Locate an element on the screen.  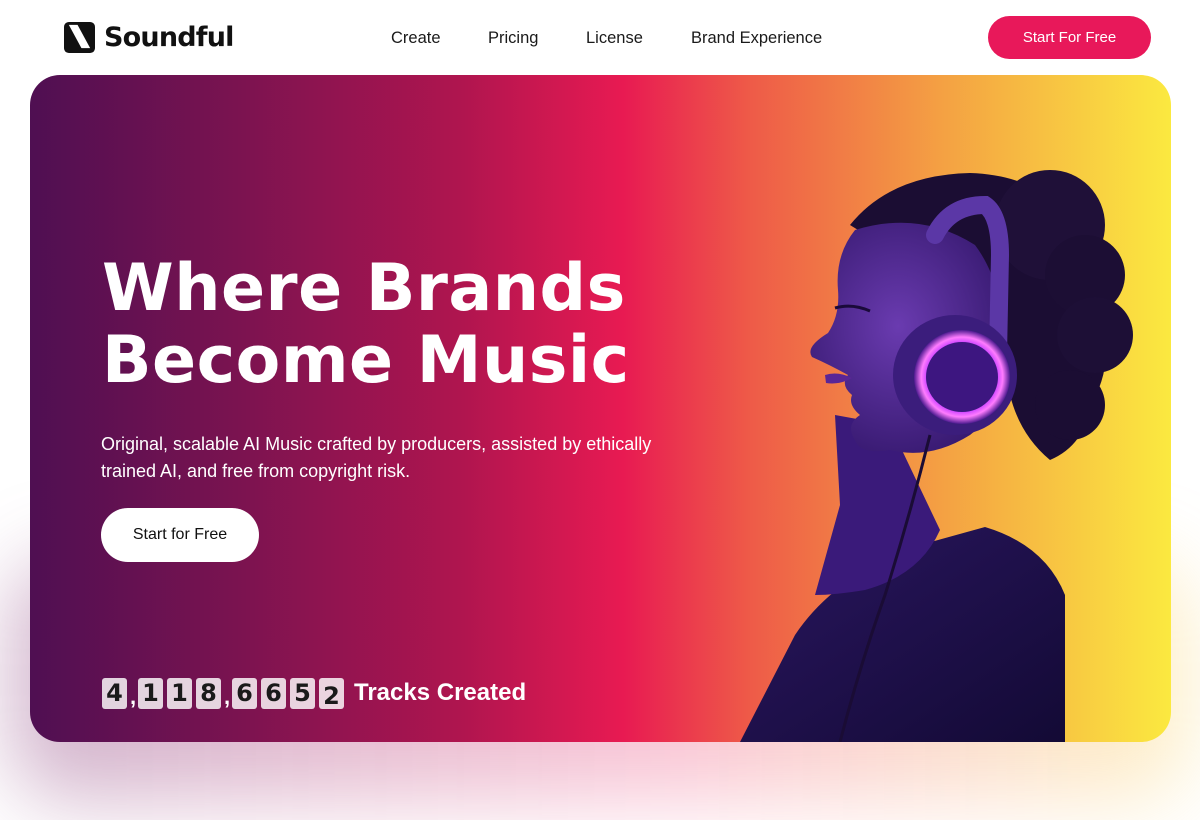
nav-create: Create is located at coordinates (416, 38).